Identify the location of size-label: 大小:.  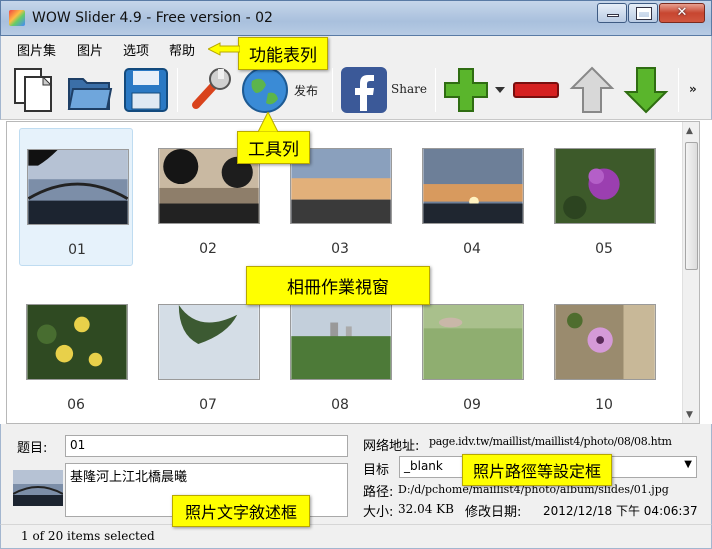
(378, 512).